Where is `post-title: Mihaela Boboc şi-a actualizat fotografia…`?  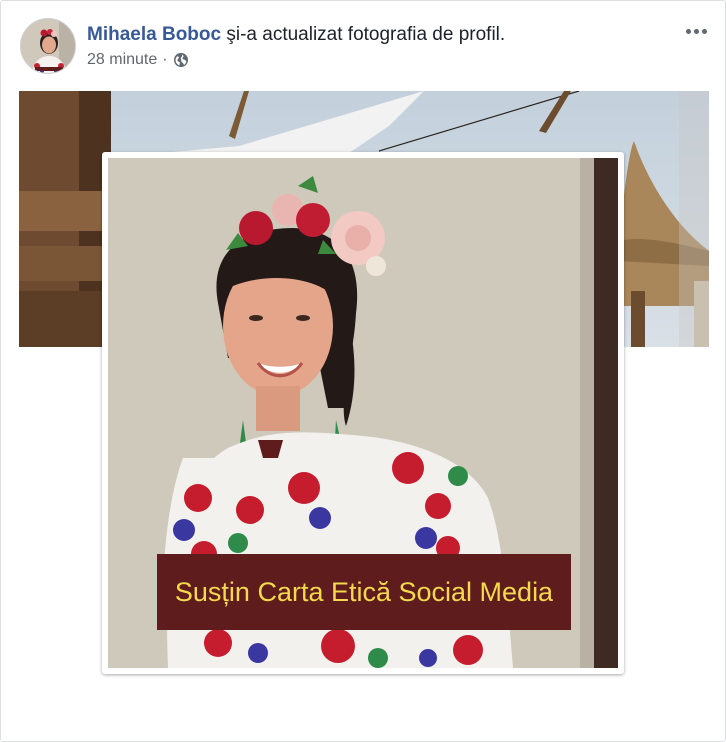
post-title: Mihaela Boboc şi-a actualizat fotografia… is located at coordinates (296, 35).